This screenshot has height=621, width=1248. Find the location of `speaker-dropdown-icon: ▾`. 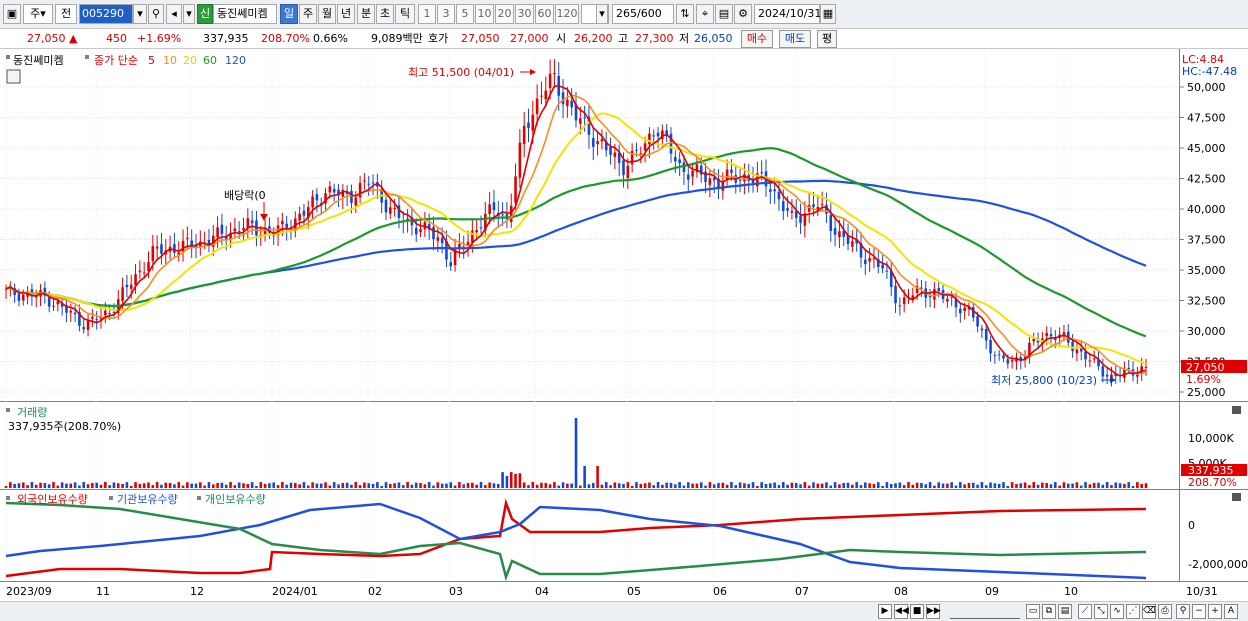

speaker-dropdown-icon: ▾ is located at coordinates (189, 14).